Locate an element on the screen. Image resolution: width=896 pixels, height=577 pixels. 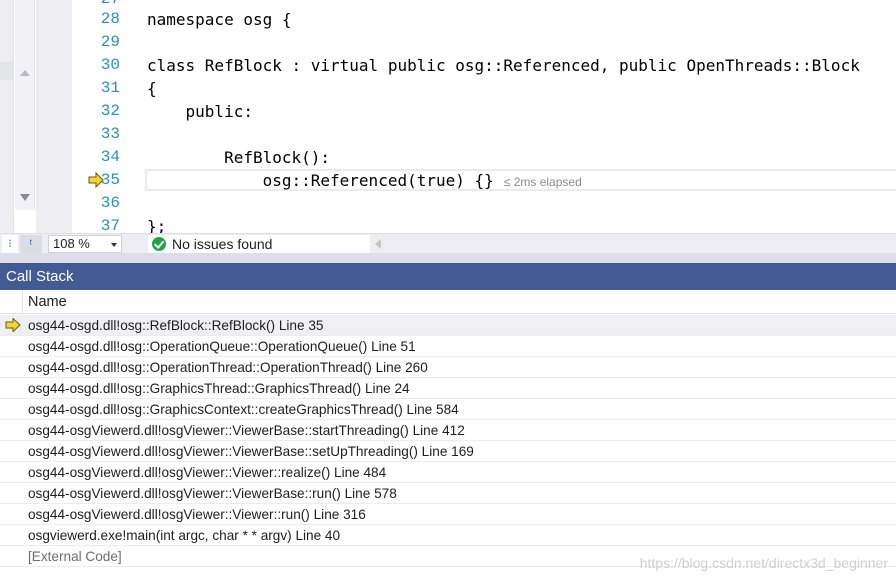
column-header-name: Name is located at coordinates (47, 302).